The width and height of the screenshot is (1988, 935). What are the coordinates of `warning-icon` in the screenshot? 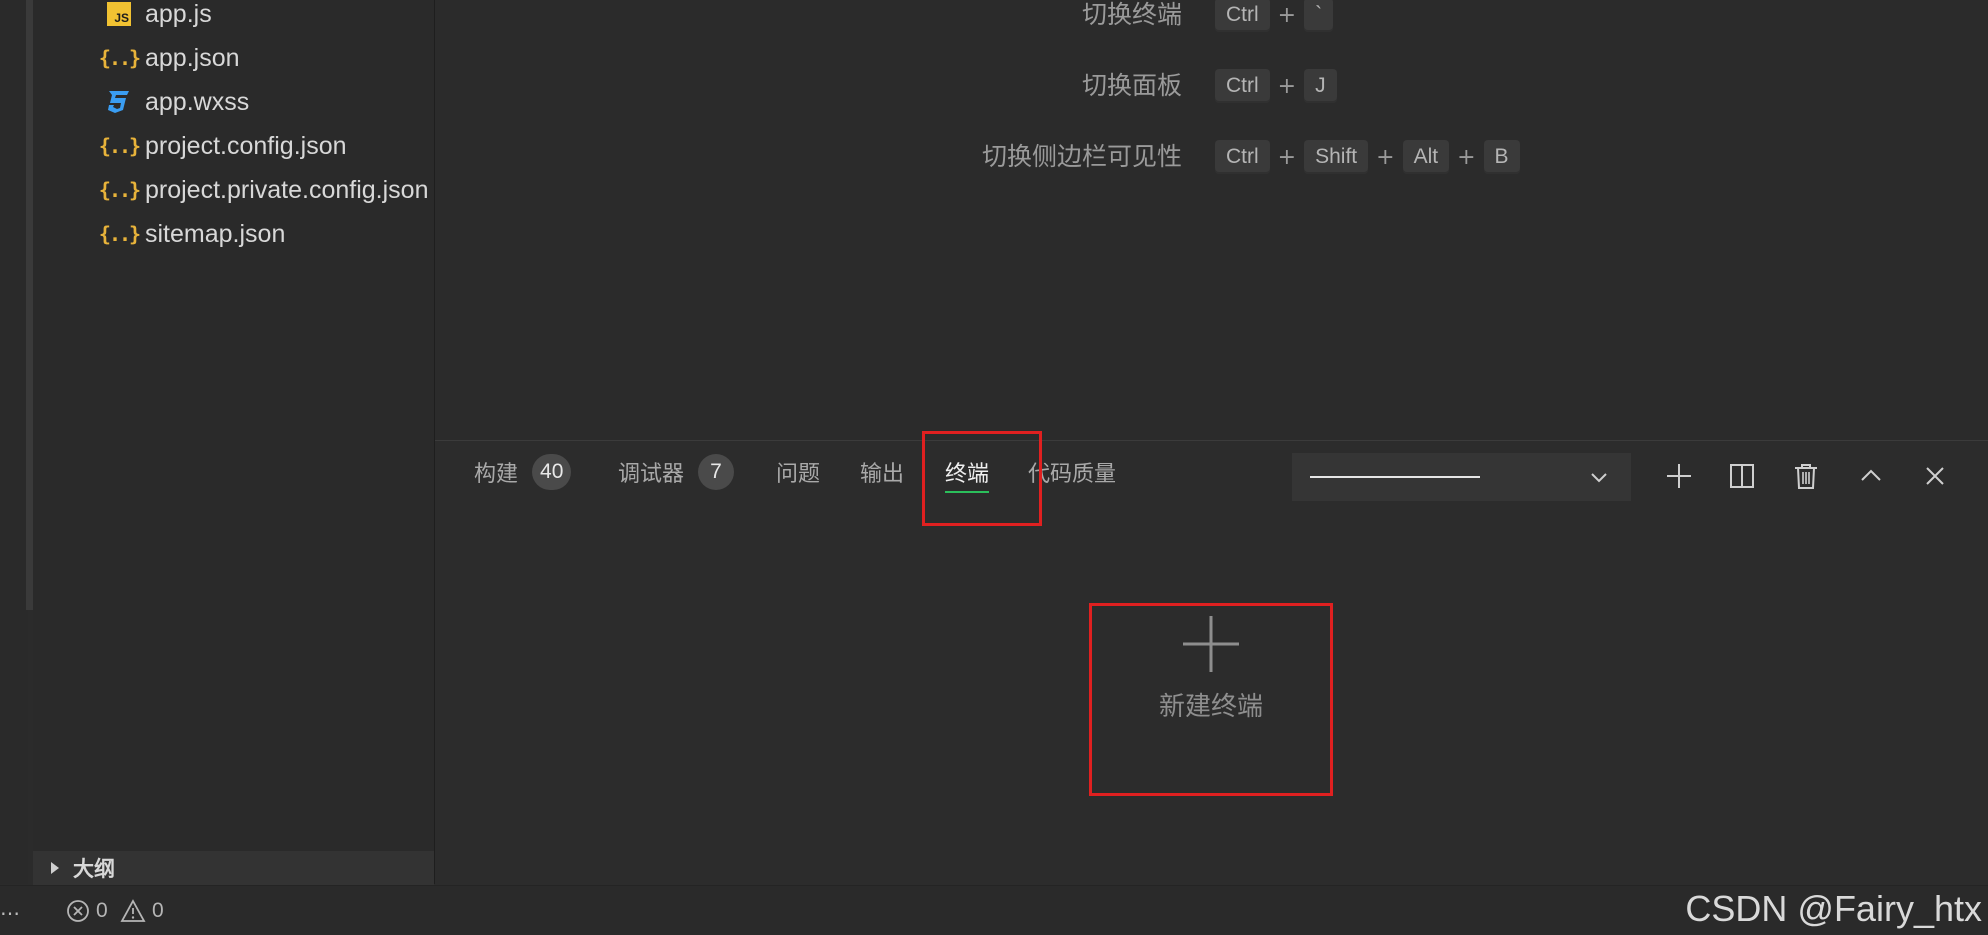 It's located at (133, 910).